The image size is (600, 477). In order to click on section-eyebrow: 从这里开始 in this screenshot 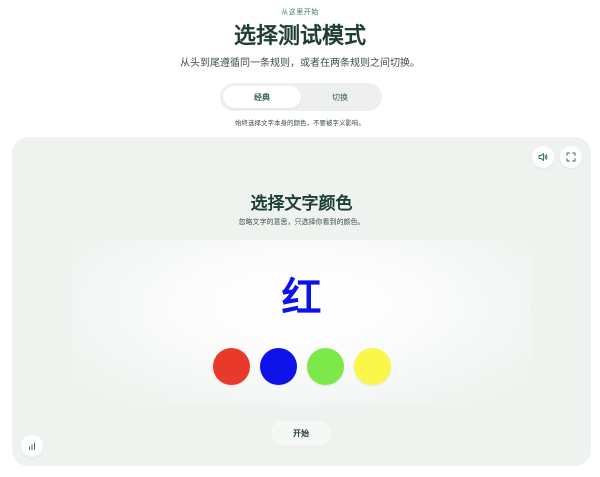, I will do `click(300, 12)`.